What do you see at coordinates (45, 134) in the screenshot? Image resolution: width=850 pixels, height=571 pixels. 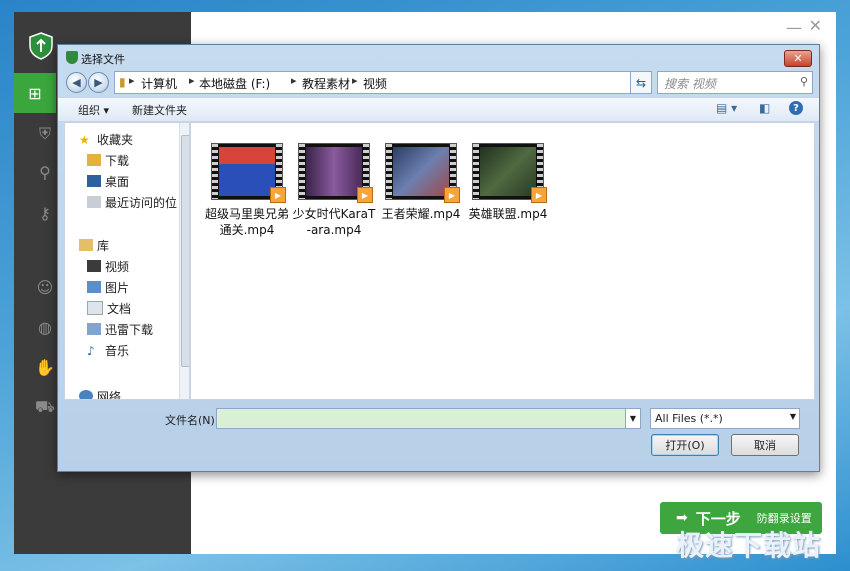 I see `shield-icon: ⛨` at bounding box center [45, 134].